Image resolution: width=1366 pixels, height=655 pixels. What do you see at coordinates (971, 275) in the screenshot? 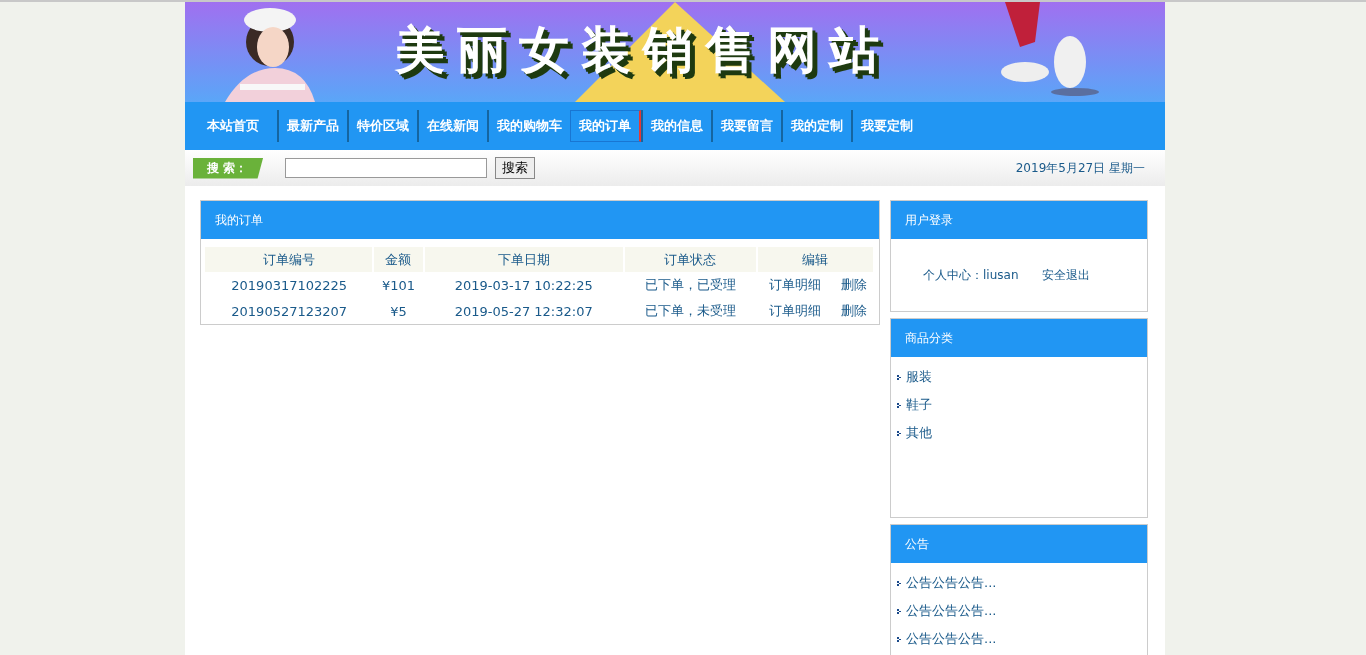
I see `user-center-link: 个人中心：liusan` at bounding box center [971, 275].